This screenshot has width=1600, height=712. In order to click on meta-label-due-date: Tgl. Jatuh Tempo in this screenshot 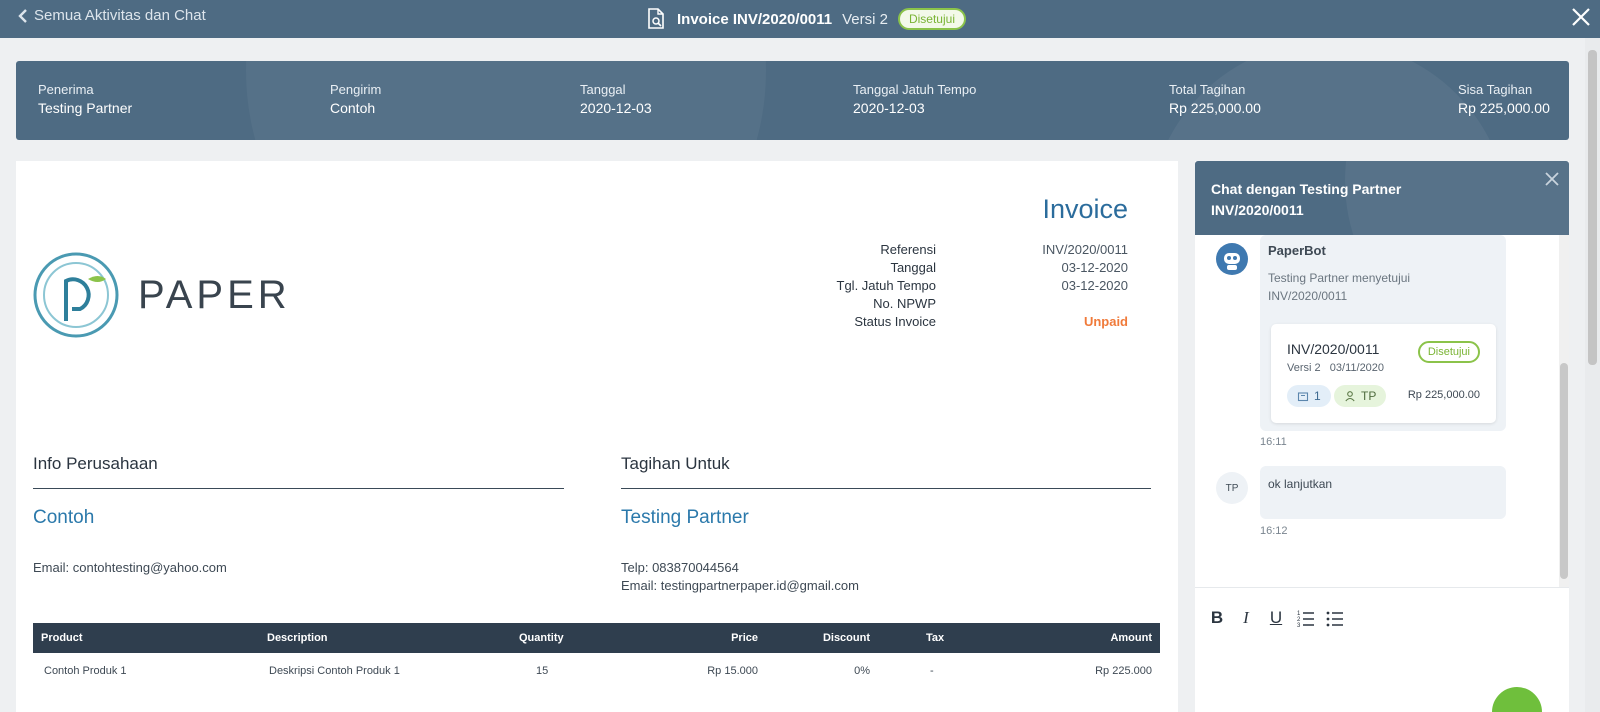, I will do `click(886, 285)`.